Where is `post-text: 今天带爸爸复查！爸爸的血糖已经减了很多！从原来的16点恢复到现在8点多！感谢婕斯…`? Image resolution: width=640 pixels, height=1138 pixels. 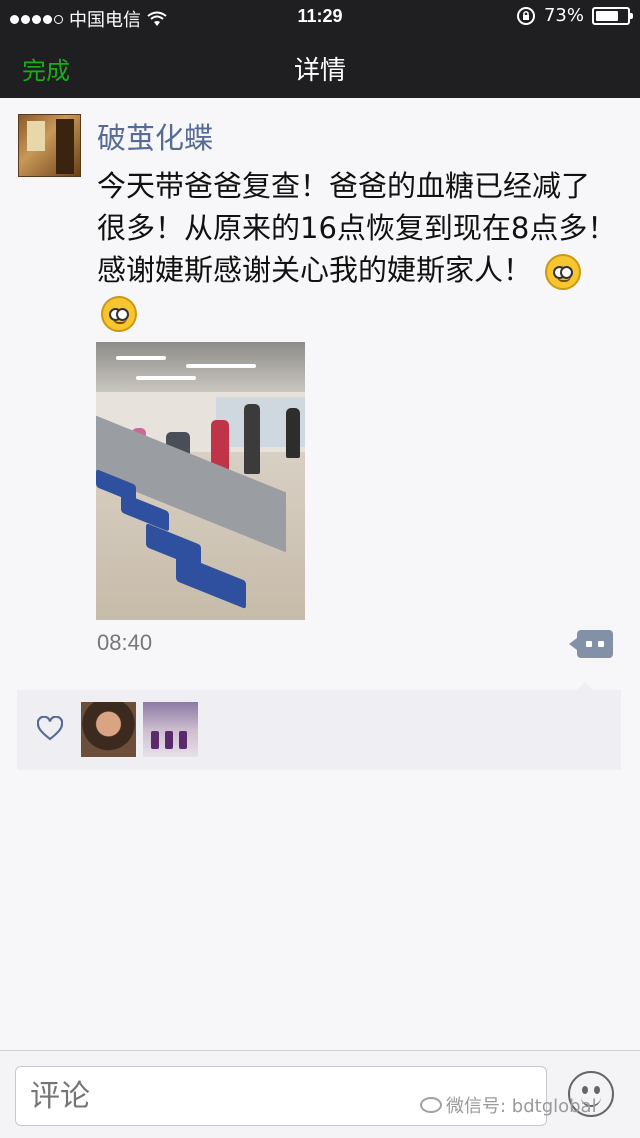 post-text: 今天带爸爸复查！爸爸的血糖已经减了很多！从原来的16点恢复到现在8点多！感谢婕斯… is located at coordinates (357, 249).